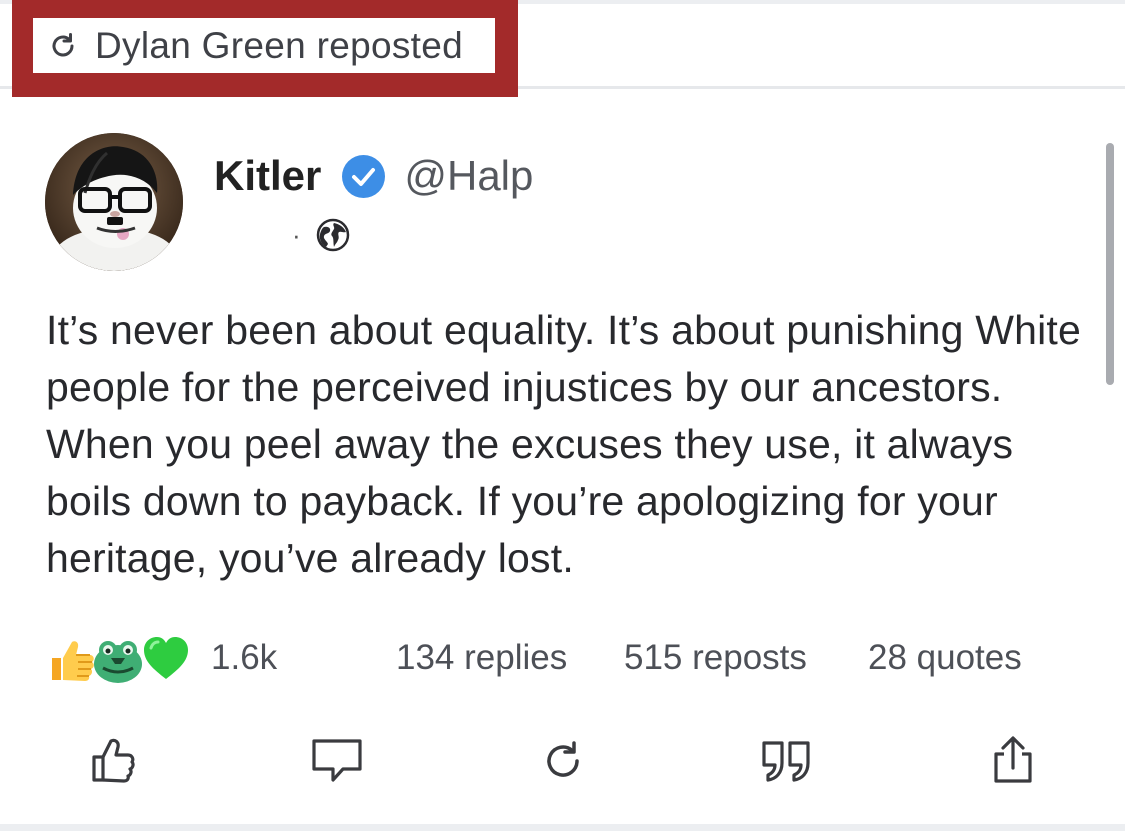 This screenshot has width=1125, height=831. I want to click on quotes-count: 28 quotes, so click(945, 658).